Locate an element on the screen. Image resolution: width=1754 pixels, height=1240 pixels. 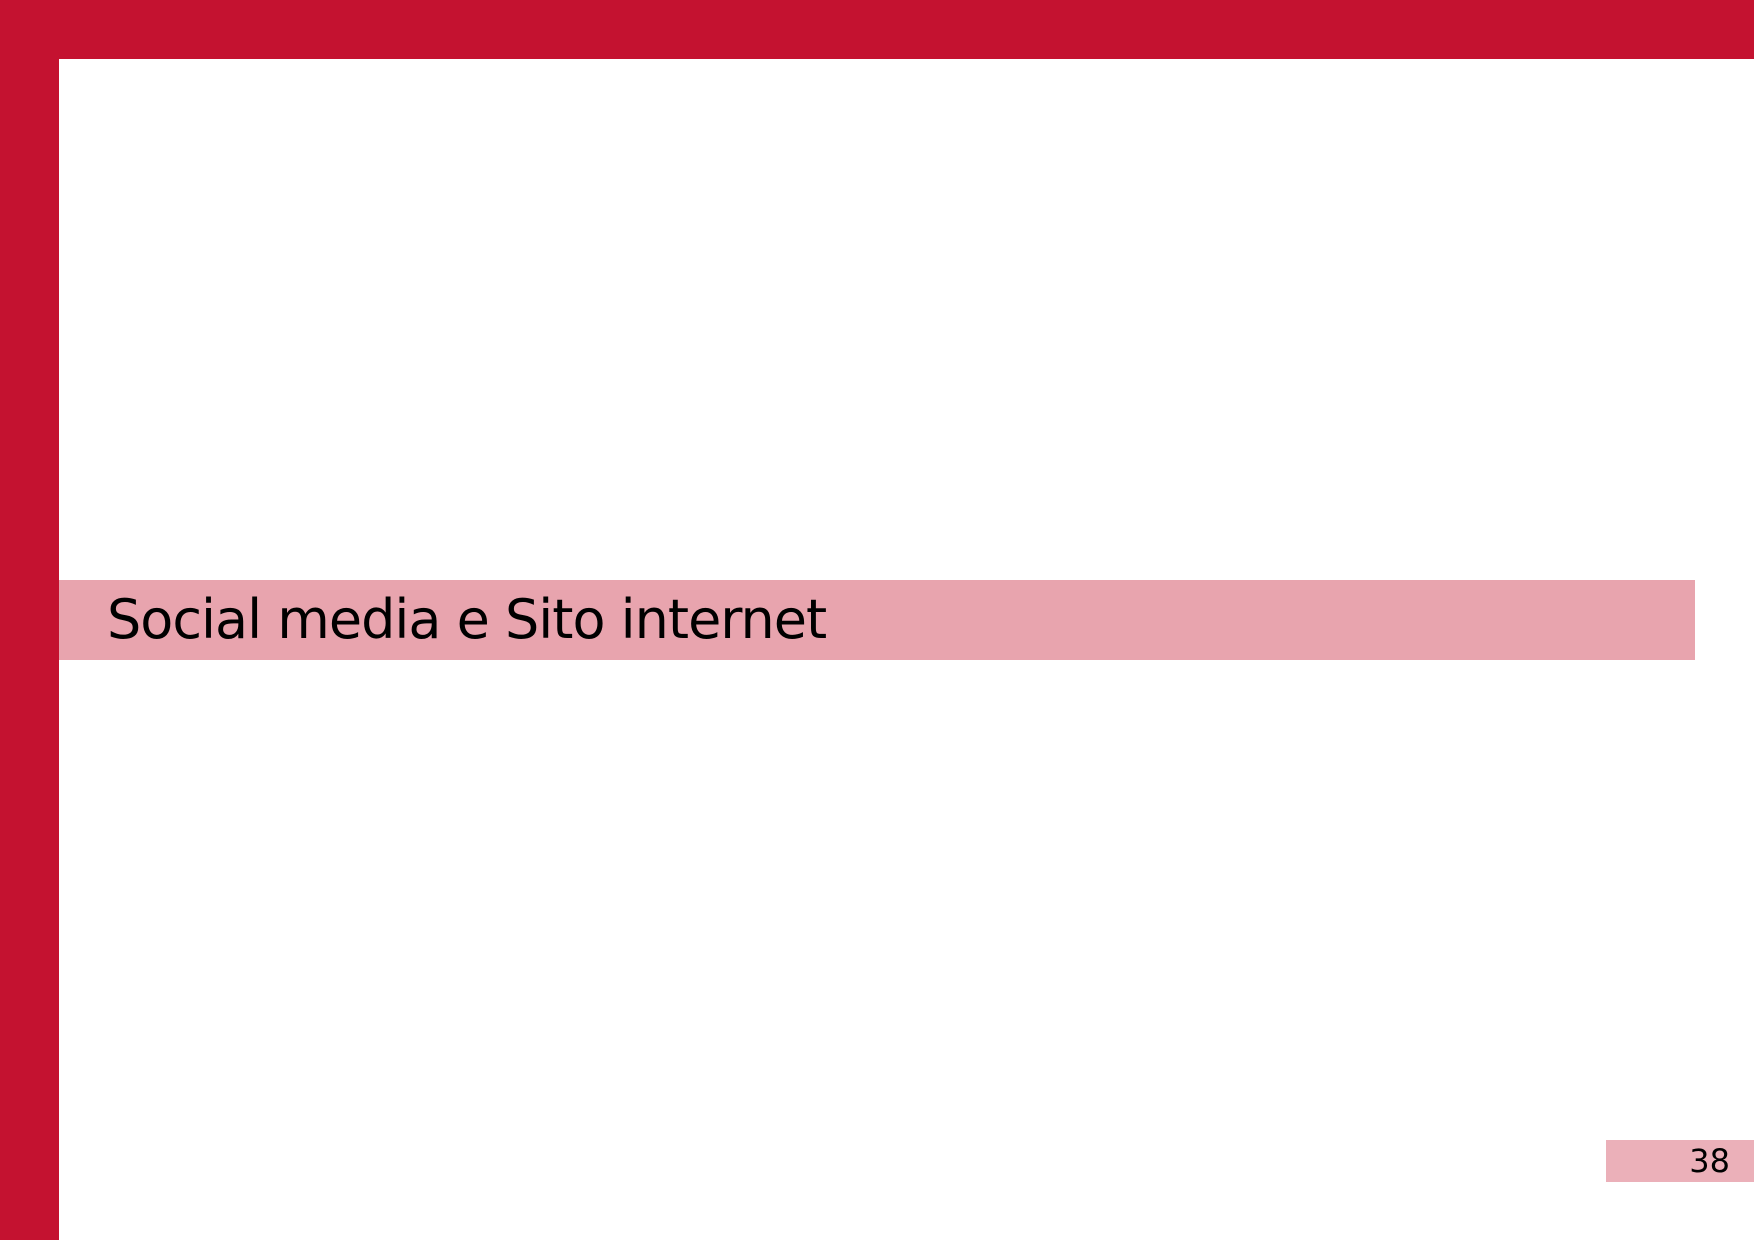
left-frame-bar is located at coordinates (29, 620).